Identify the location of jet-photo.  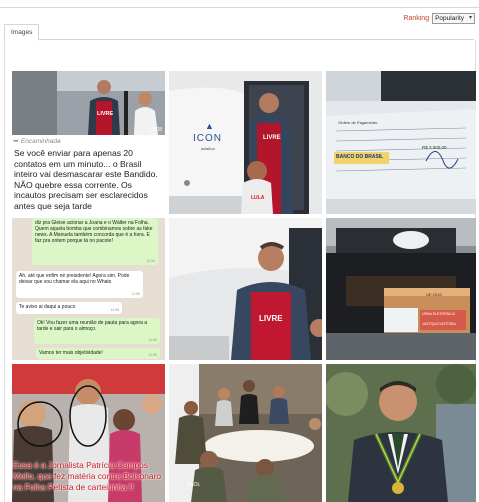
(245, 142).